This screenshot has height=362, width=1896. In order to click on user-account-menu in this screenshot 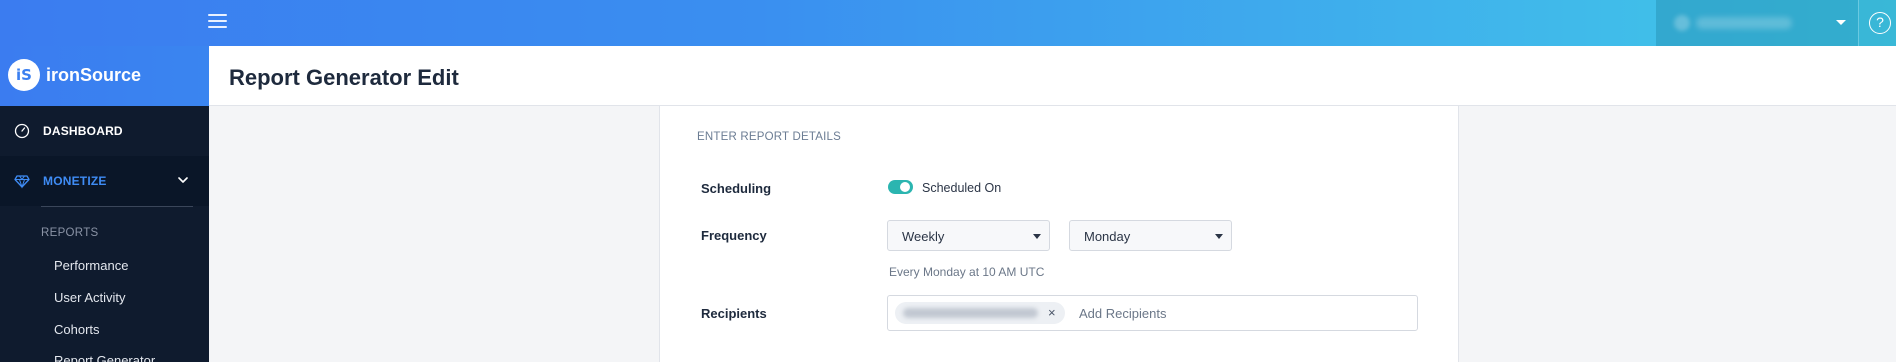, I will do `click(1757, 23)`.